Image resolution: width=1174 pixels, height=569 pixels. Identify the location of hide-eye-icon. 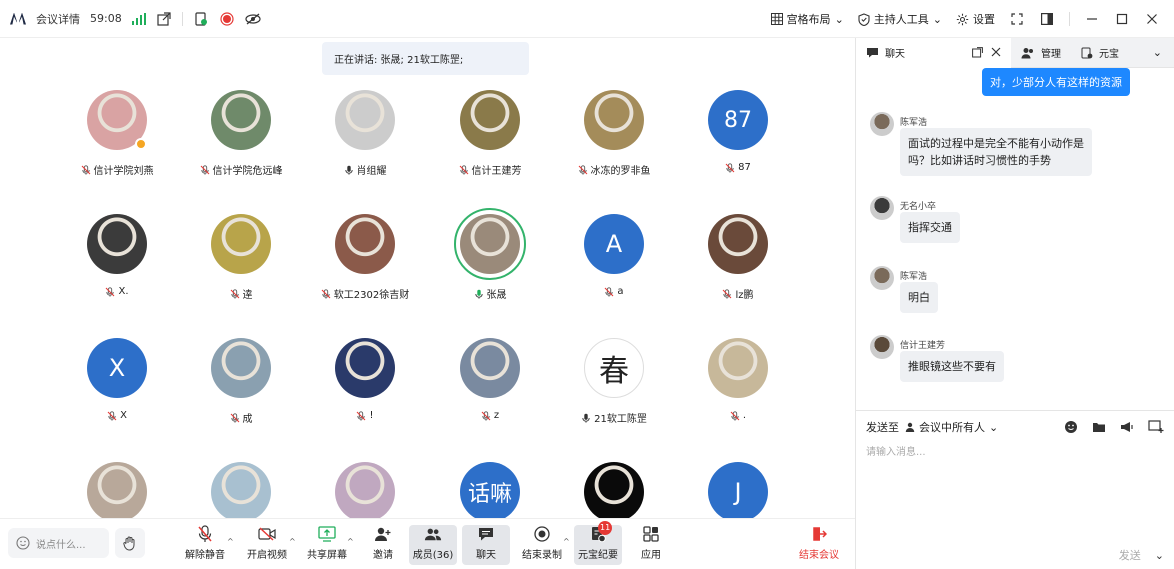
(253, 19).